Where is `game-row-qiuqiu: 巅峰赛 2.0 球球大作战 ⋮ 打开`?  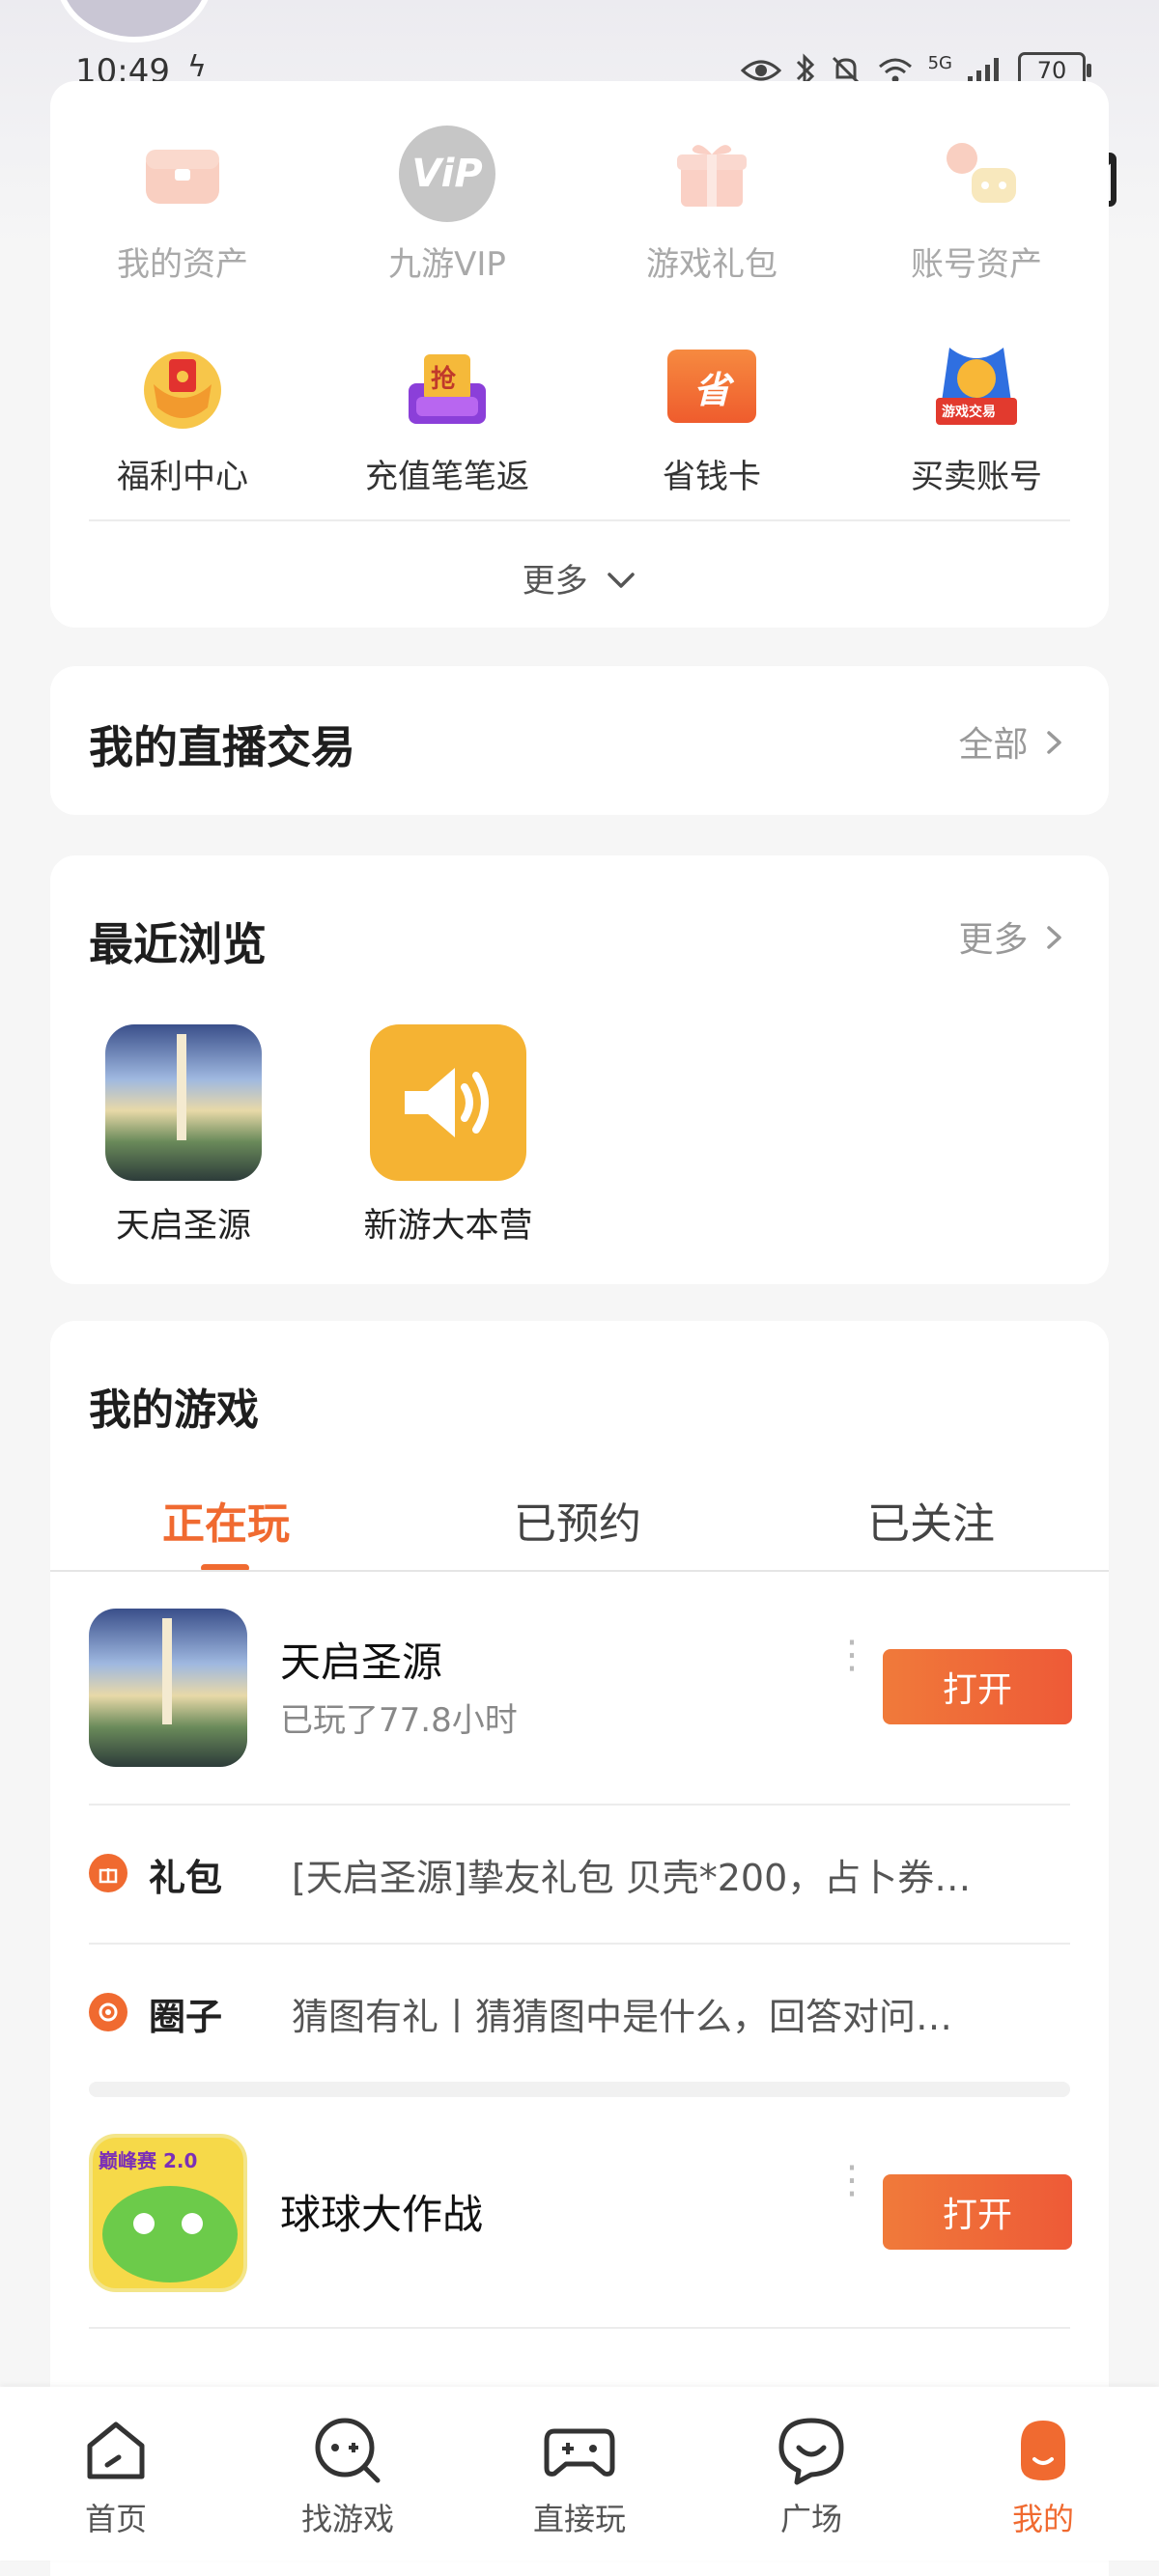
game-row-qiuqiu: 巅峰赛 2.0 球球大作战 ⋮ 打开 is located at coordinates (579, 2216).